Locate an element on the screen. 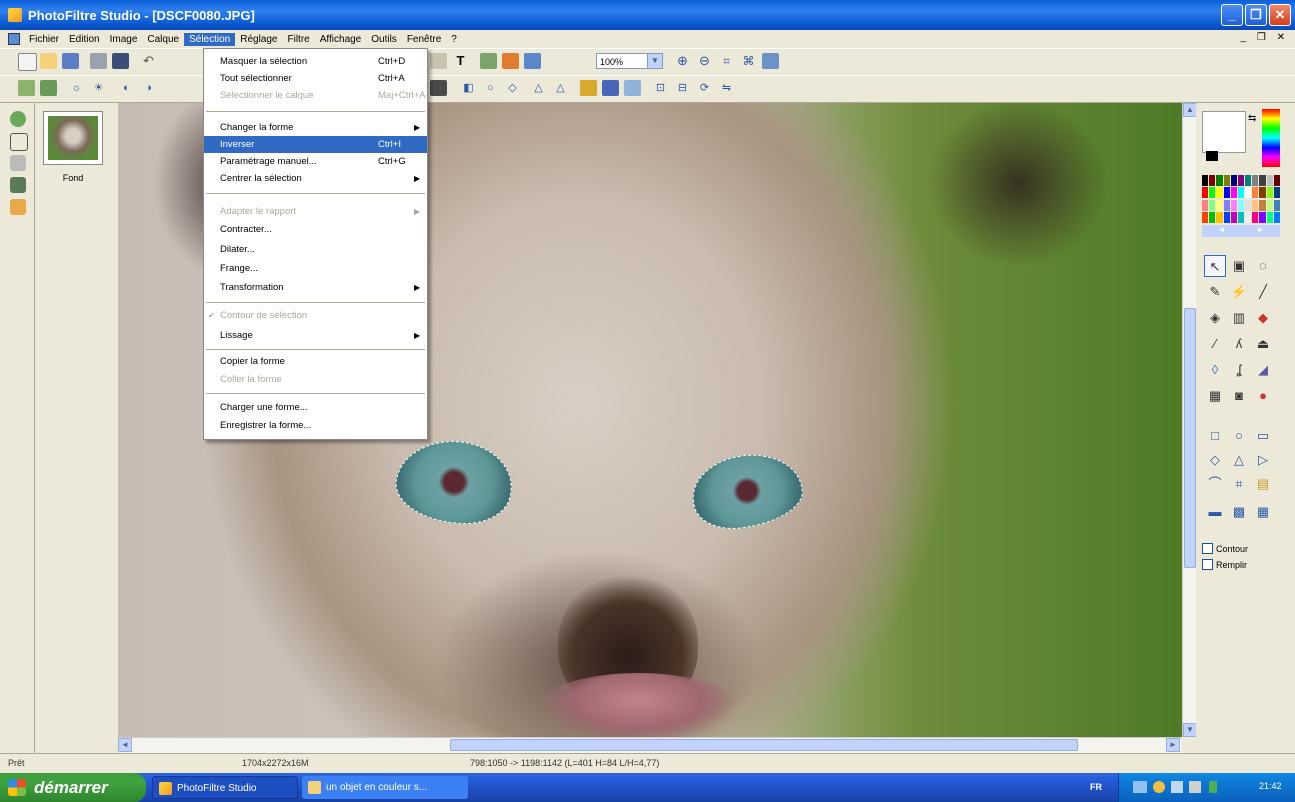 Image resolution: width=1295 pixels, height=802 pixels. palette-prev-icon: ◄ is located at coordinates (1222, 231).